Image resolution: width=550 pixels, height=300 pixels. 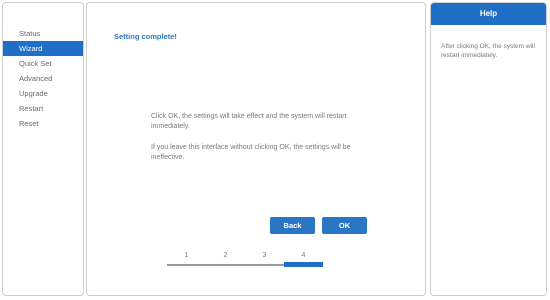 What do you see at coordinates (43, 78) in the screenshot?
I see `sidebar-item-advanced: Advanced` at bounding box center [43, 78].